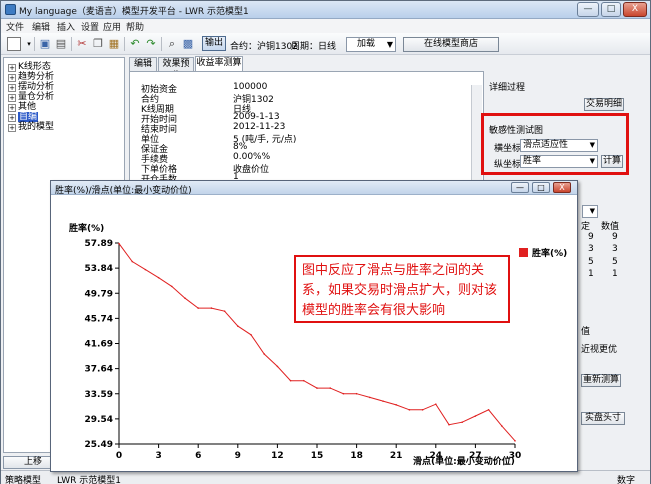  Describe the element at coordinates (402, 289) in the screenshot. I see `annotation-box: 图中反应了滑点与胜率之间的关系，如果交易时滑点扩大，则对该模型的胜率会有很大影响` at that location.